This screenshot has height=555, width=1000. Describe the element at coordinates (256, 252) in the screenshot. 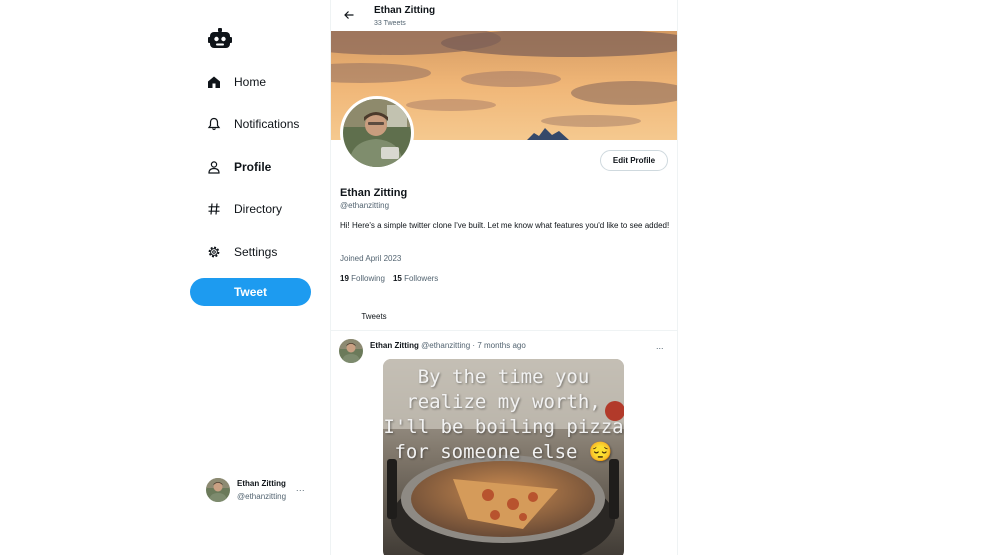

I see `nav-label-settings: Settings` at that location.